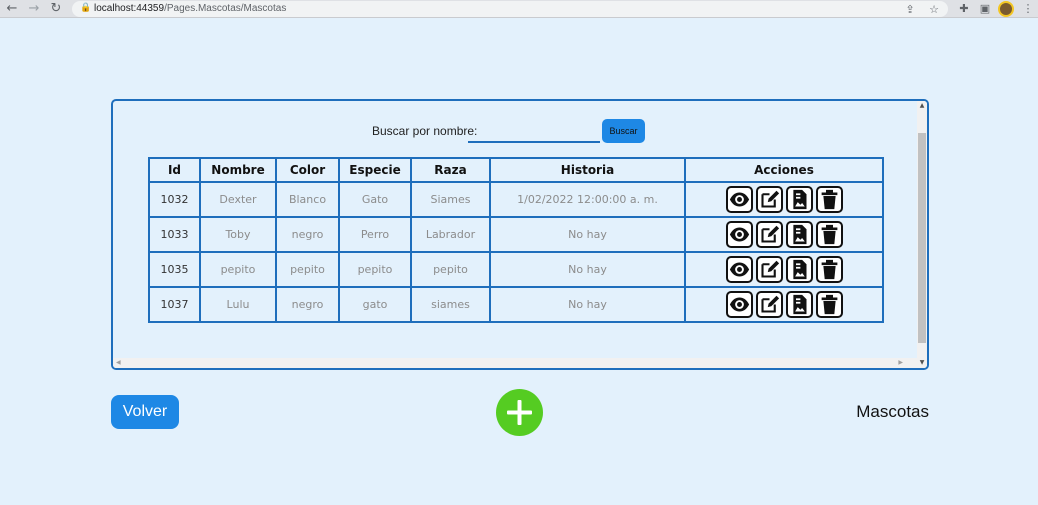 Image resolution: width=1038 pixels, height=505 pixels. I want to click on column-header-id: Id, so click(174, 170).